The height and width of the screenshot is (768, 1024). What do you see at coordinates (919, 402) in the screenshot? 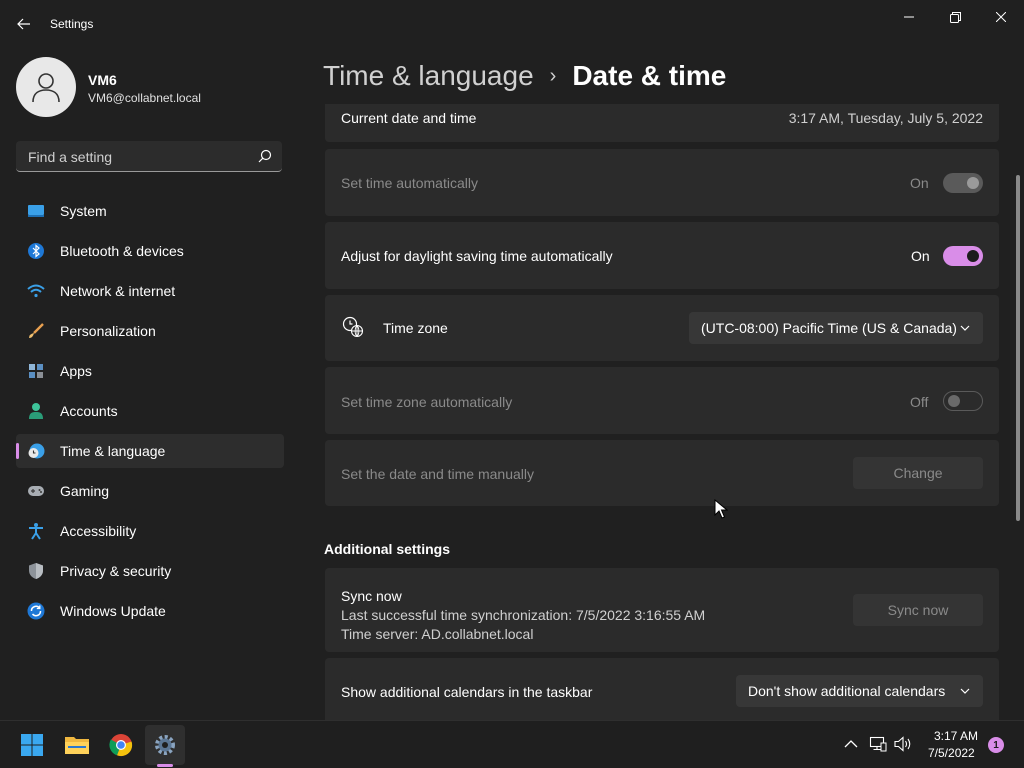
I see `set-tz-auto-state: Off` at bounding box center [919, 402].